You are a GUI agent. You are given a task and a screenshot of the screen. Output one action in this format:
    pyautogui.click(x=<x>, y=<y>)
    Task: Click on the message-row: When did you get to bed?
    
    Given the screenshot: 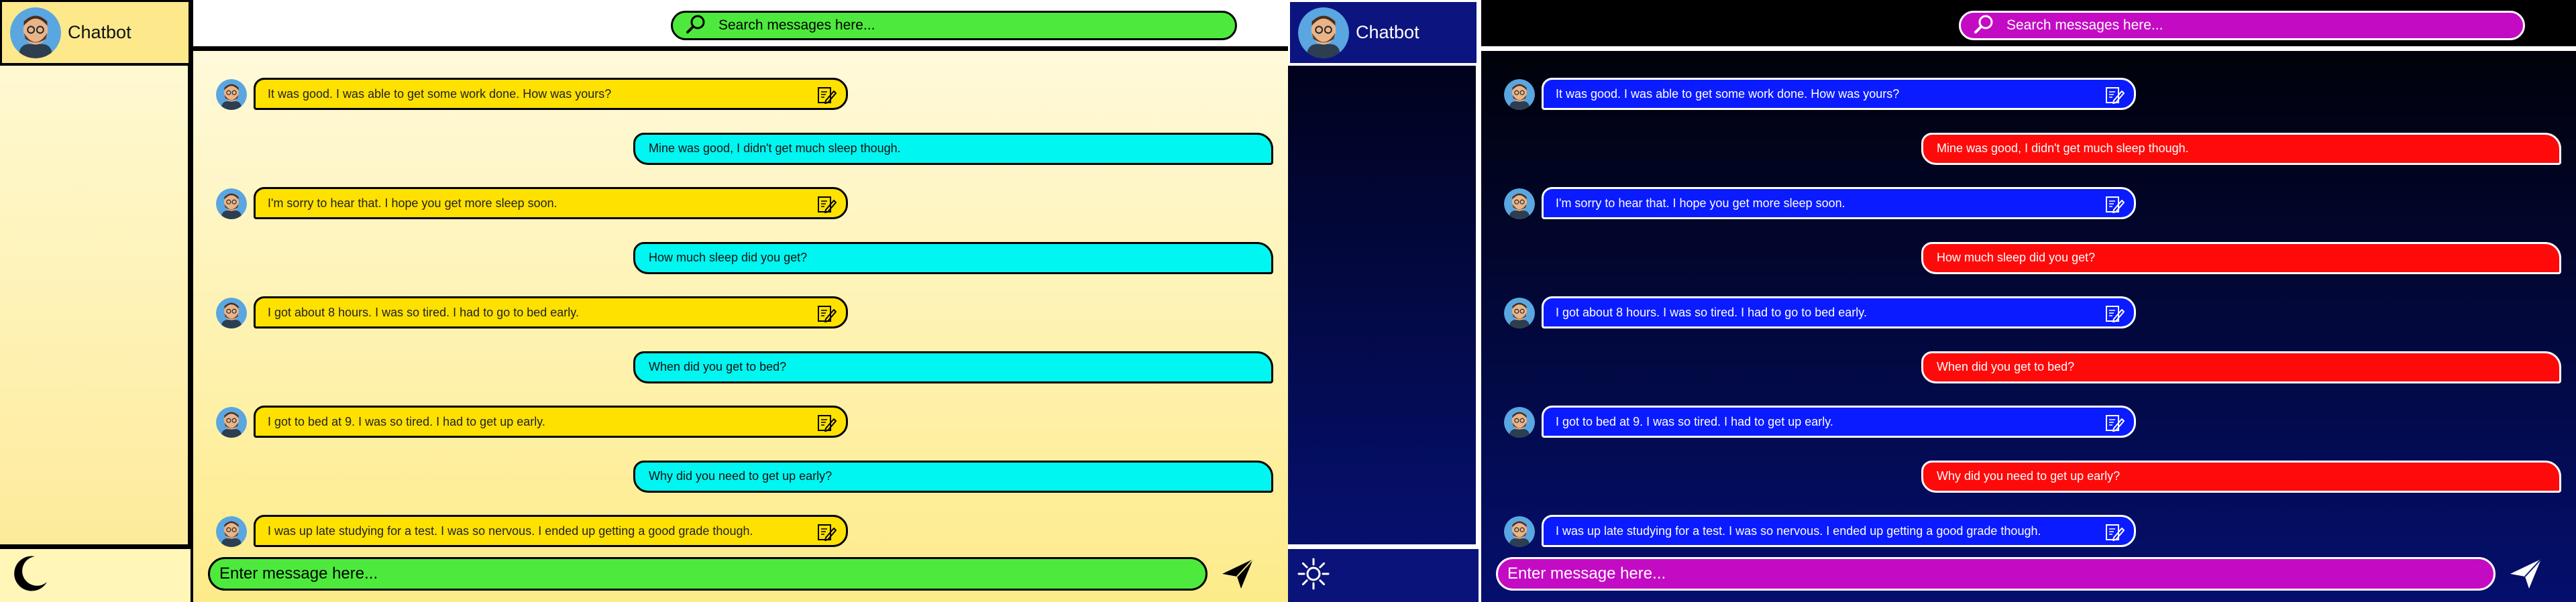 What is the action you would take?
    pyautogui.click(x=740, y=368)
    